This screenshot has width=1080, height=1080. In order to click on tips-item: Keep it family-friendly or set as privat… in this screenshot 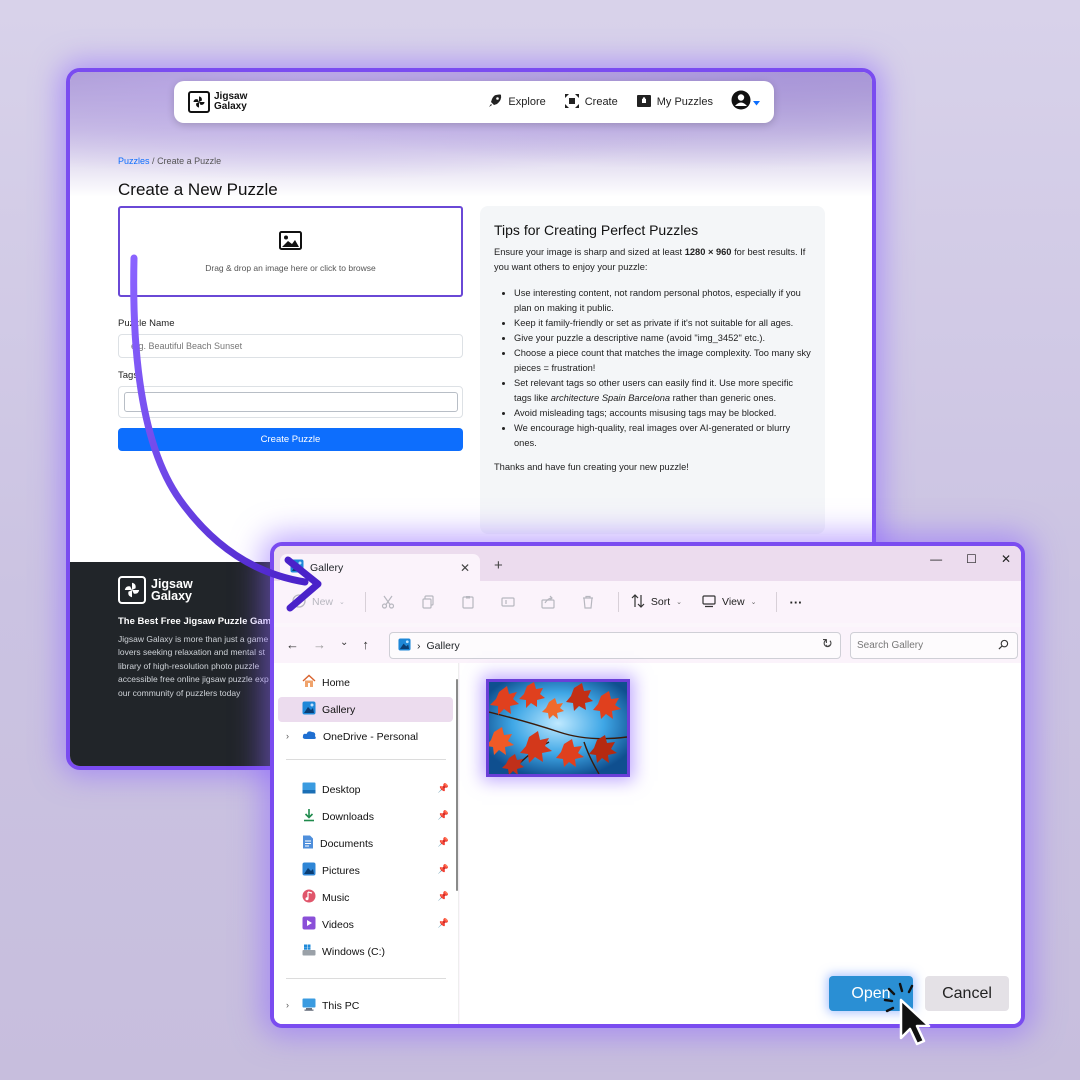, I will do `click(662, 323)`.